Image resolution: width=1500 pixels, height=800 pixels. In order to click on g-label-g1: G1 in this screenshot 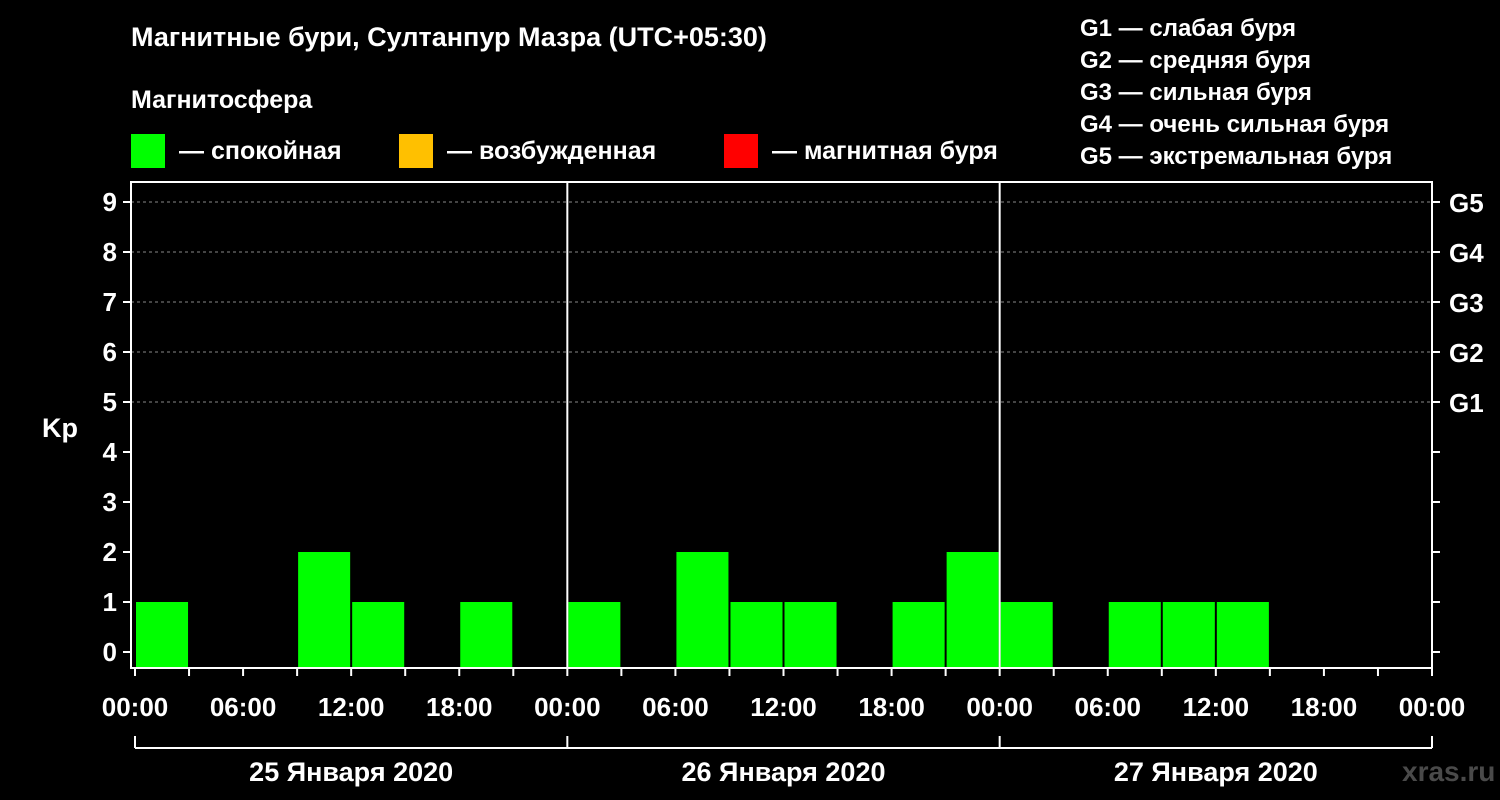, I will do `click(1466, 403)`.